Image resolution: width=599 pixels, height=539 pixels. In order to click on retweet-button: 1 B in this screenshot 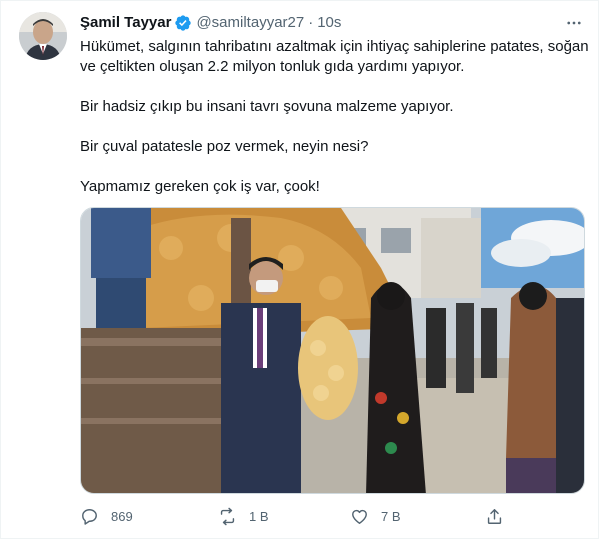, I will do `click(243, 516)`.